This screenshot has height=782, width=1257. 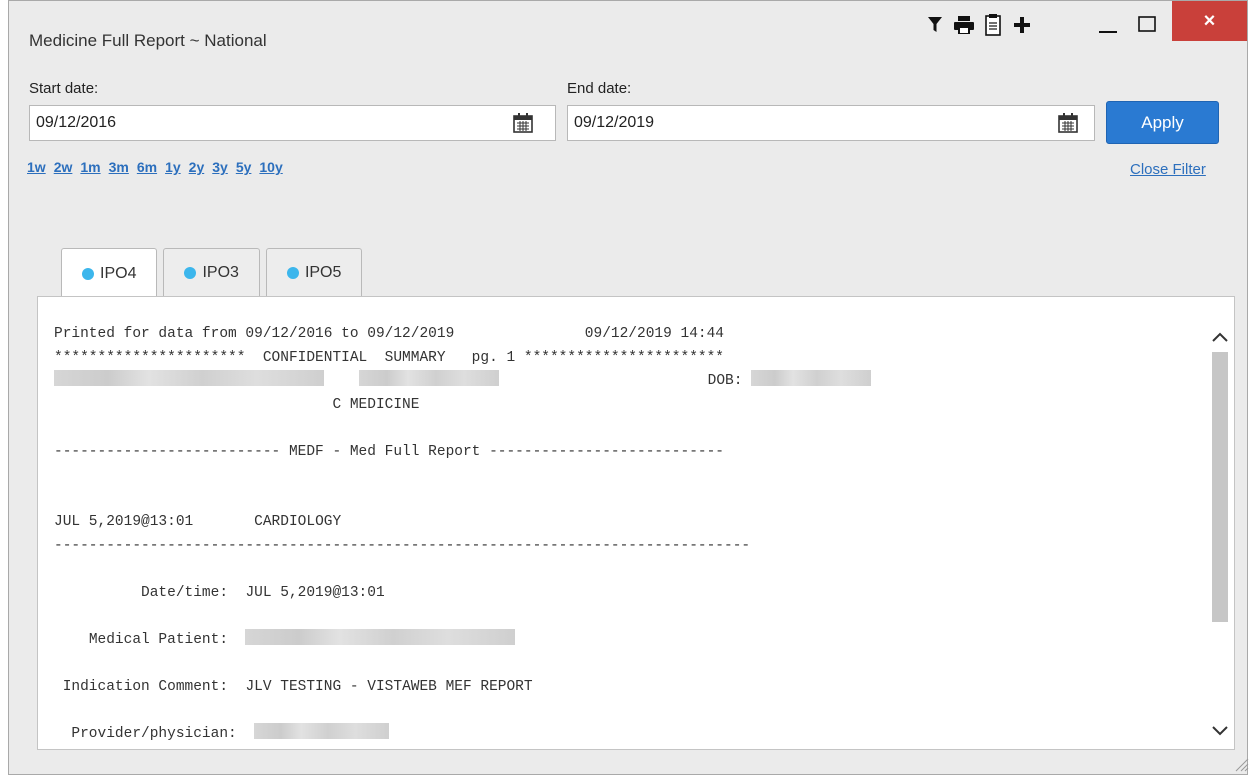 What do you see at coordinates (292, 123) in the screenshot?
I see `start-date-input` at bounding box center [292, 123].